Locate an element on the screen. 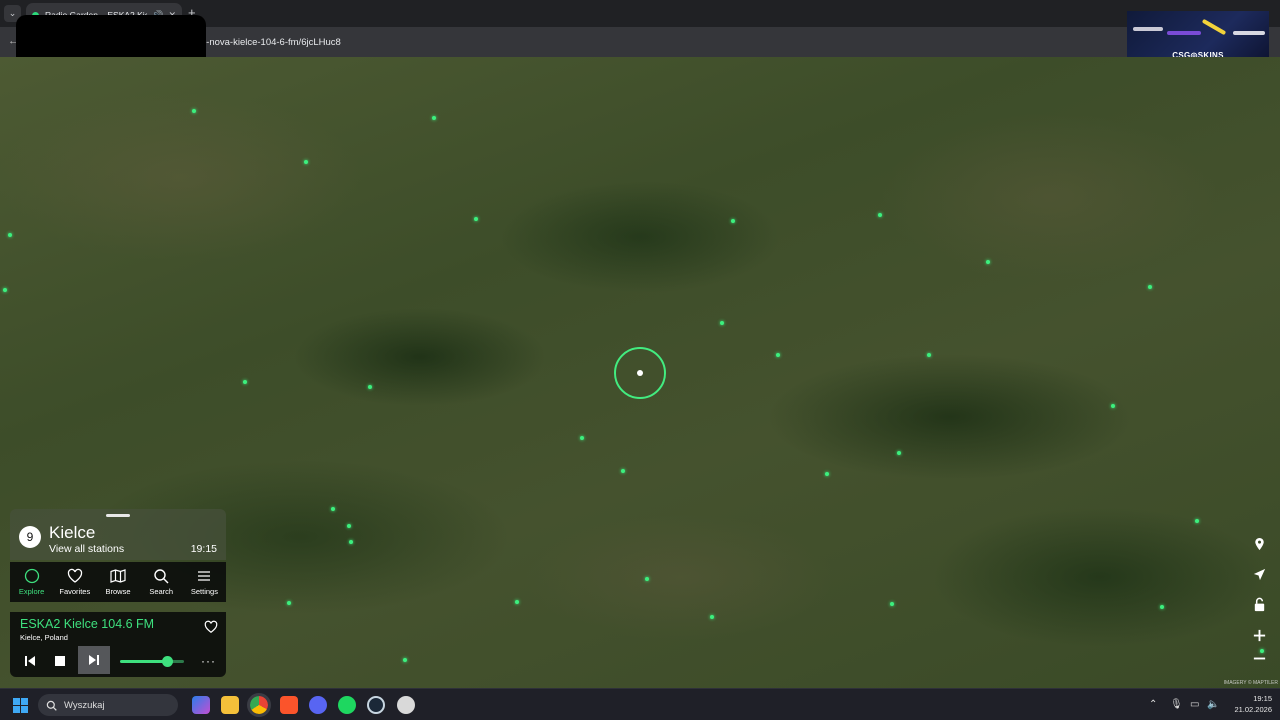 The height and width of the screenshot is (720, 1280). brave-icon is located at coordinates (289, 705).